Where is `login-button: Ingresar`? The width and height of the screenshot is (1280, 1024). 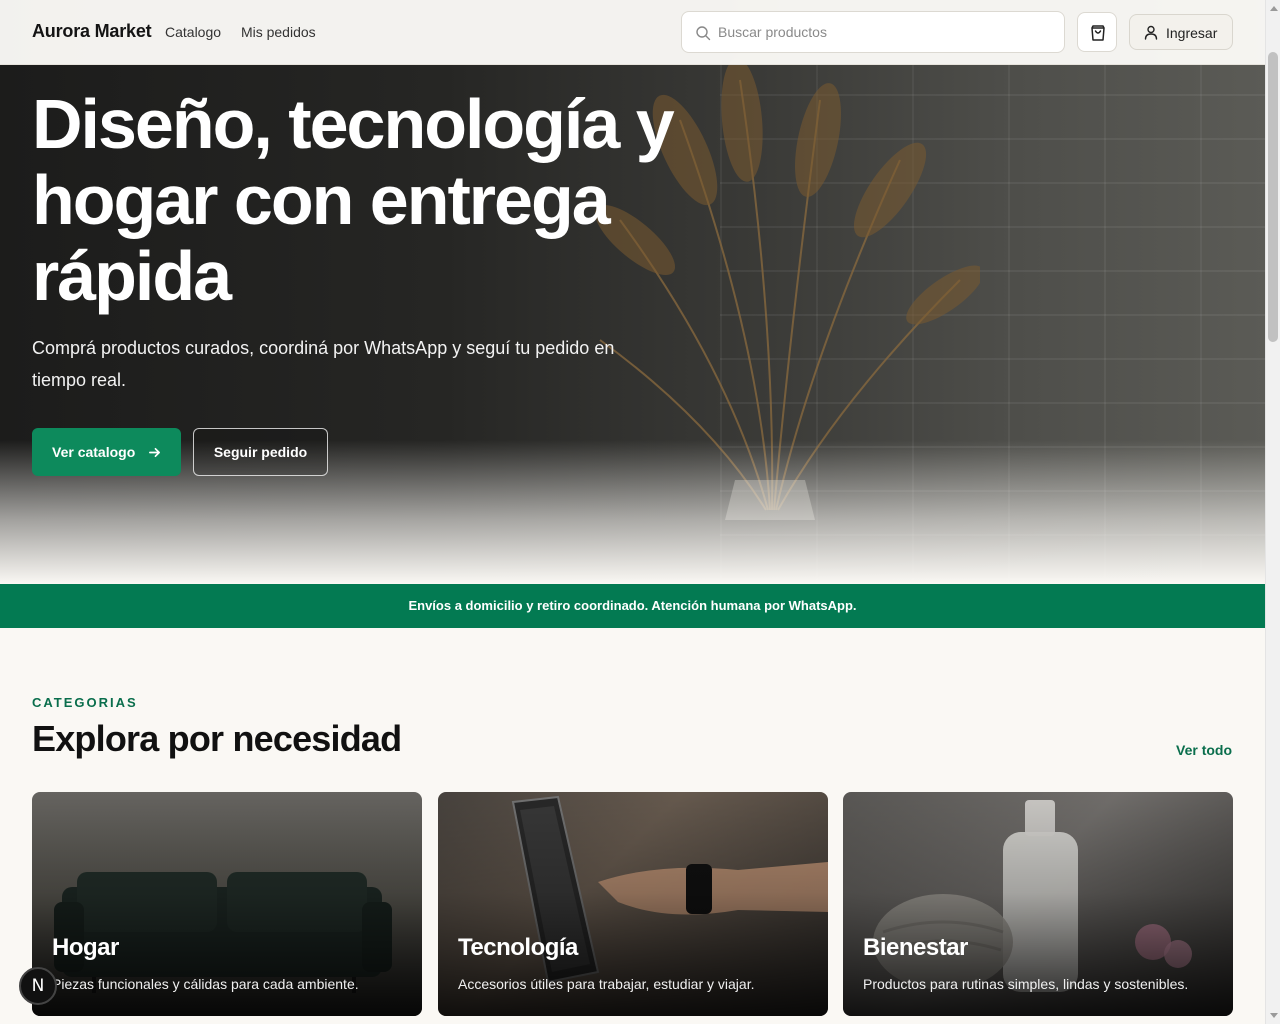
login-button: Ingresar is located at coordinates (1181, 32).